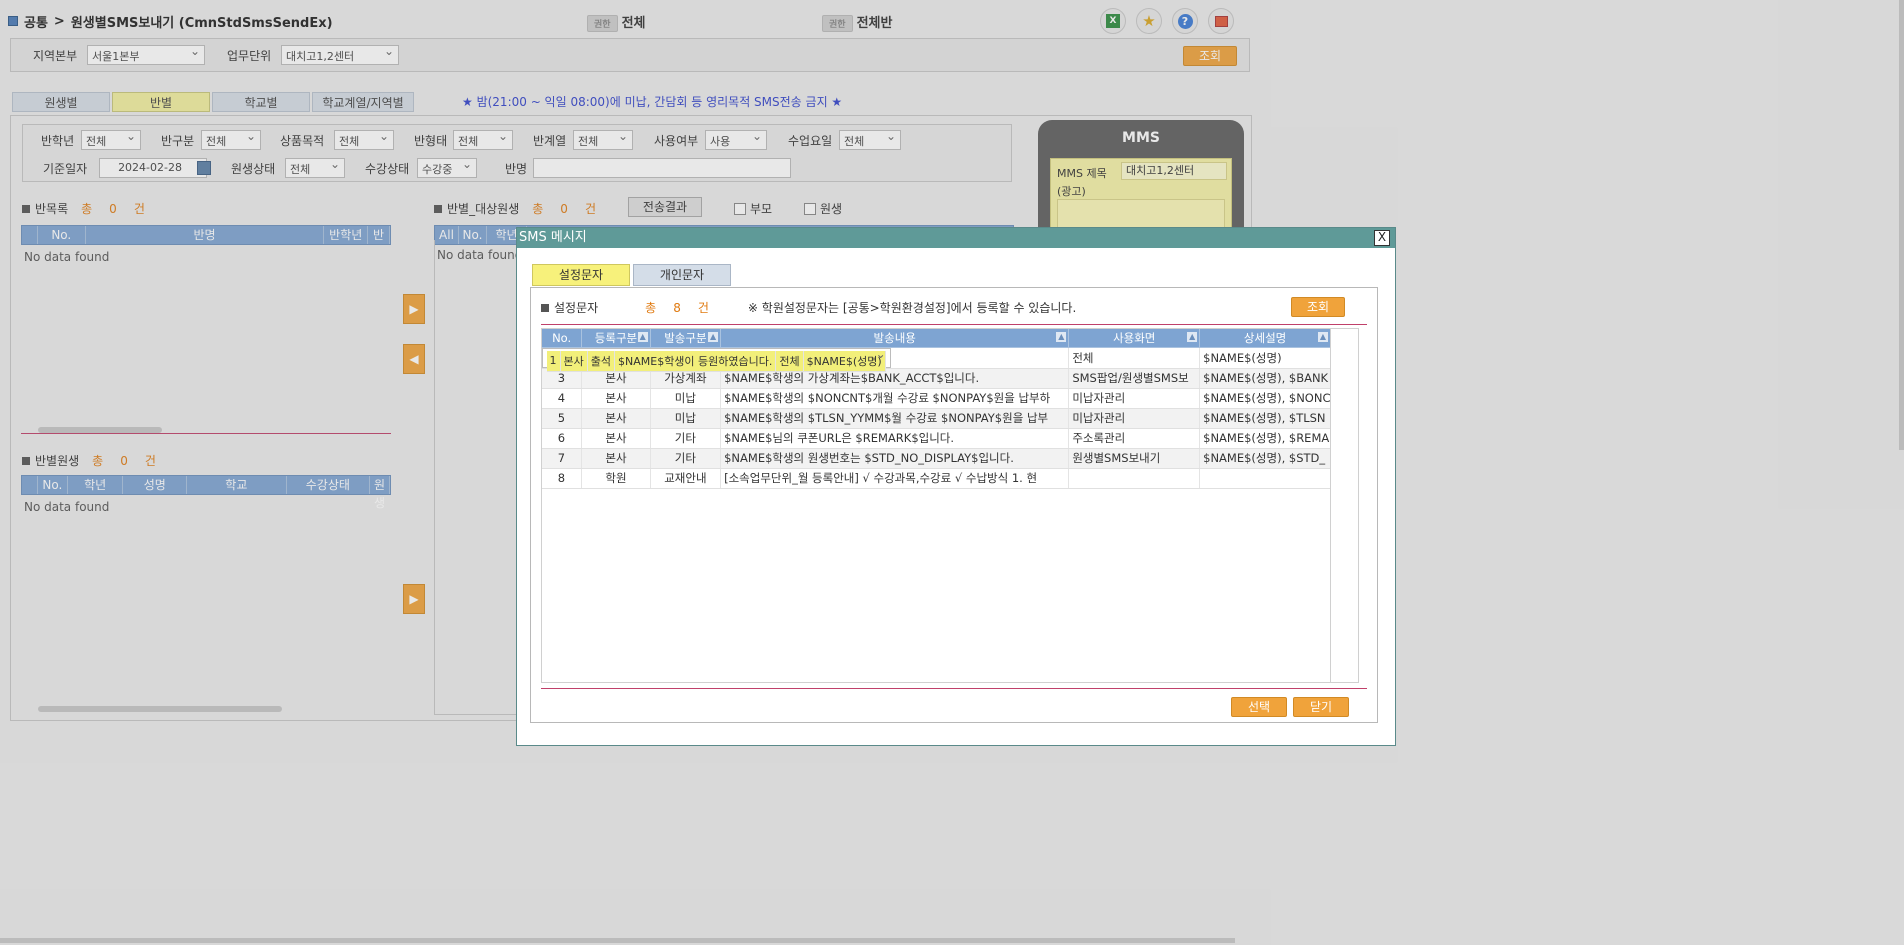 This screenshot has width=1904, height=945. I want to click on breadcrumb-root: 공통, so click(36, 21).